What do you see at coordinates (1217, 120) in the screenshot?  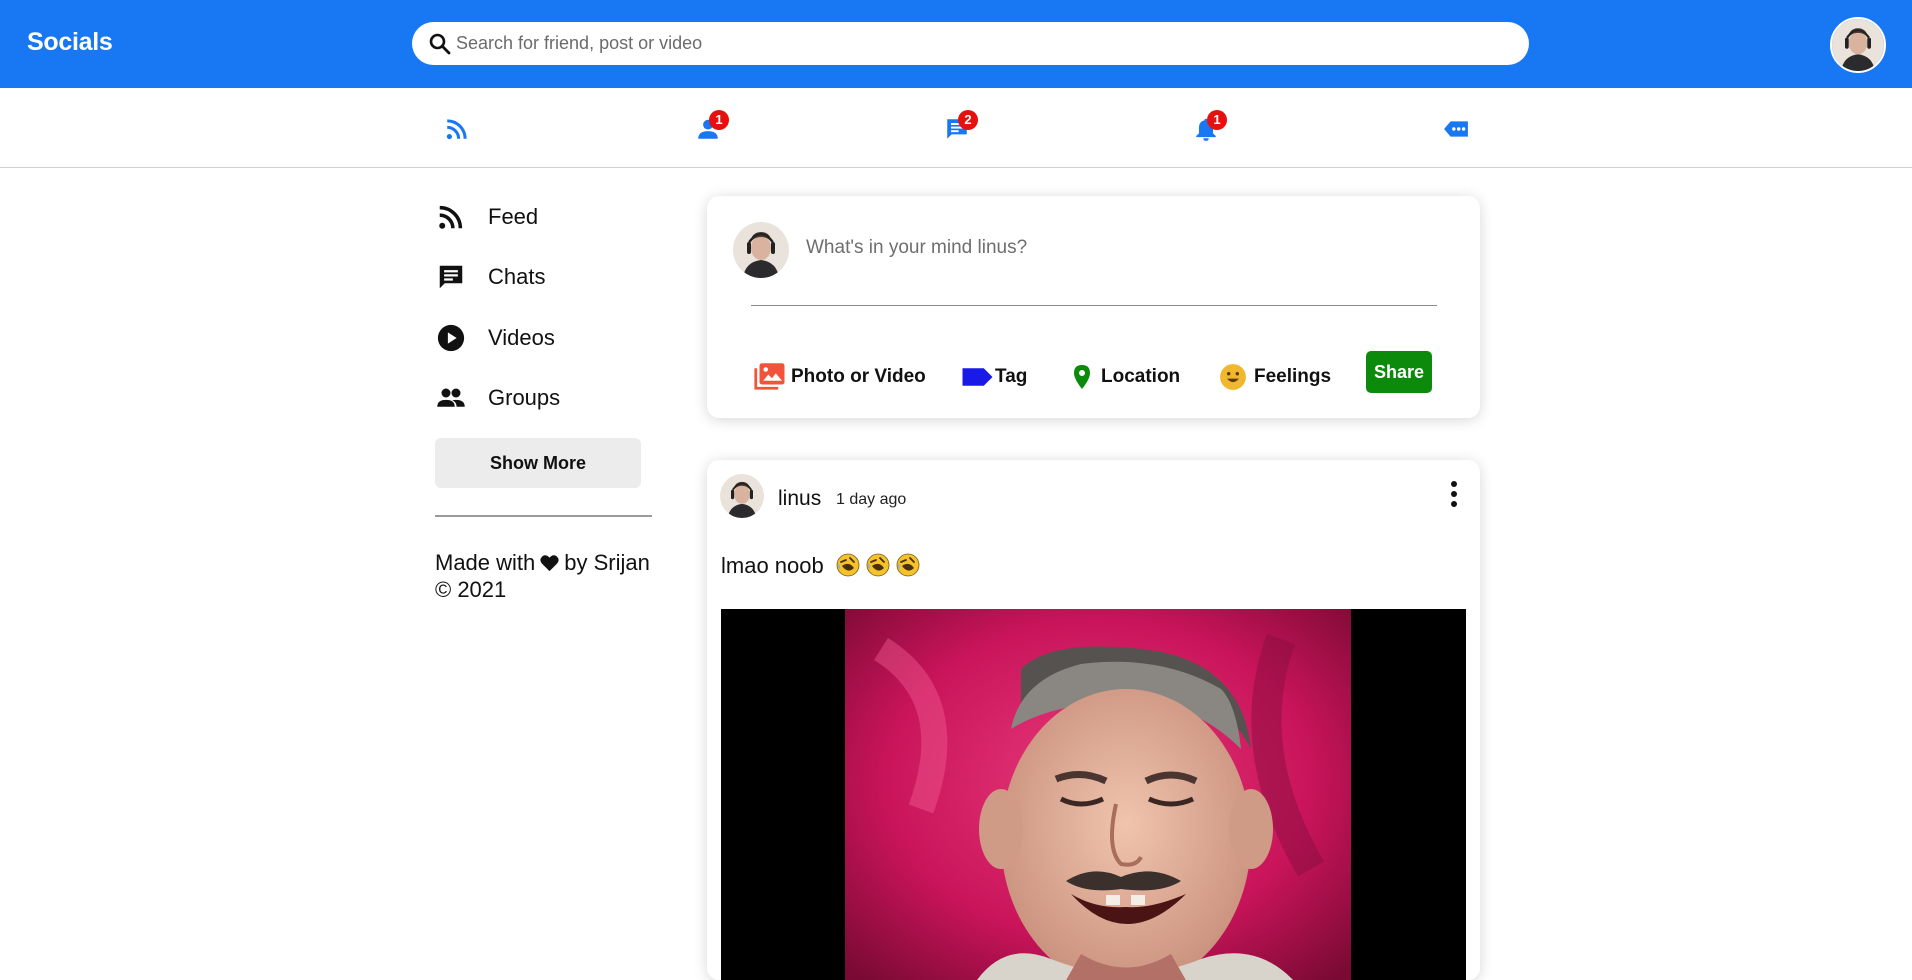 I see `notifications-badge: 1` at bounding box center [1217, 120].